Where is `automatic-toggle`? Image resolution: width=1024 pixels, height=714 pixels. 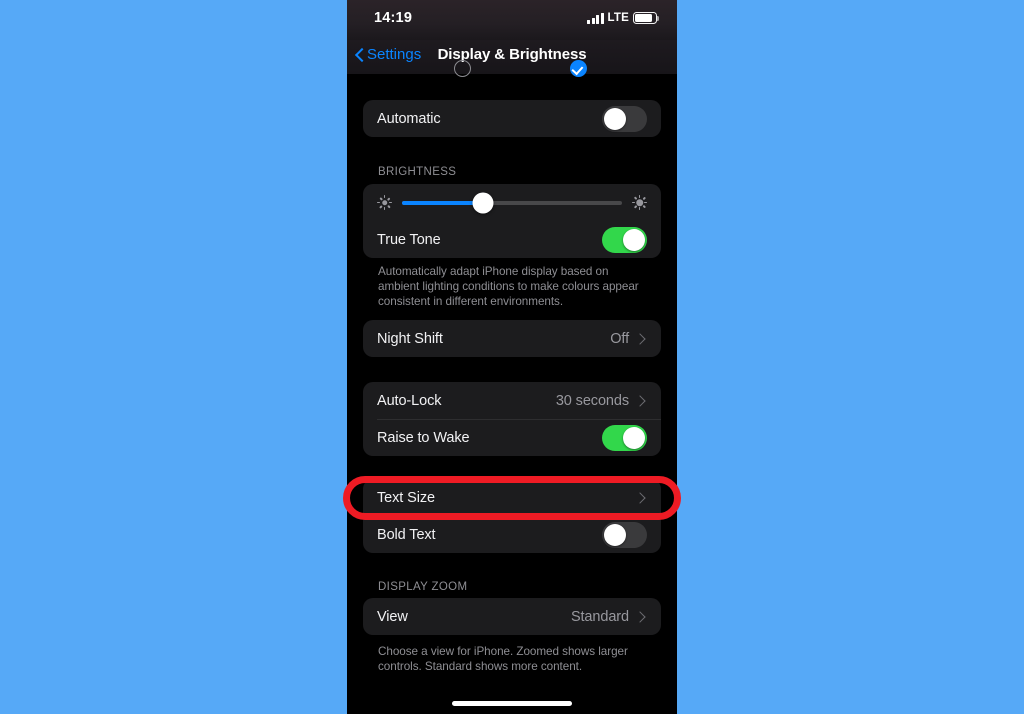
automatic-toggle is located at coordinates (624, 118).